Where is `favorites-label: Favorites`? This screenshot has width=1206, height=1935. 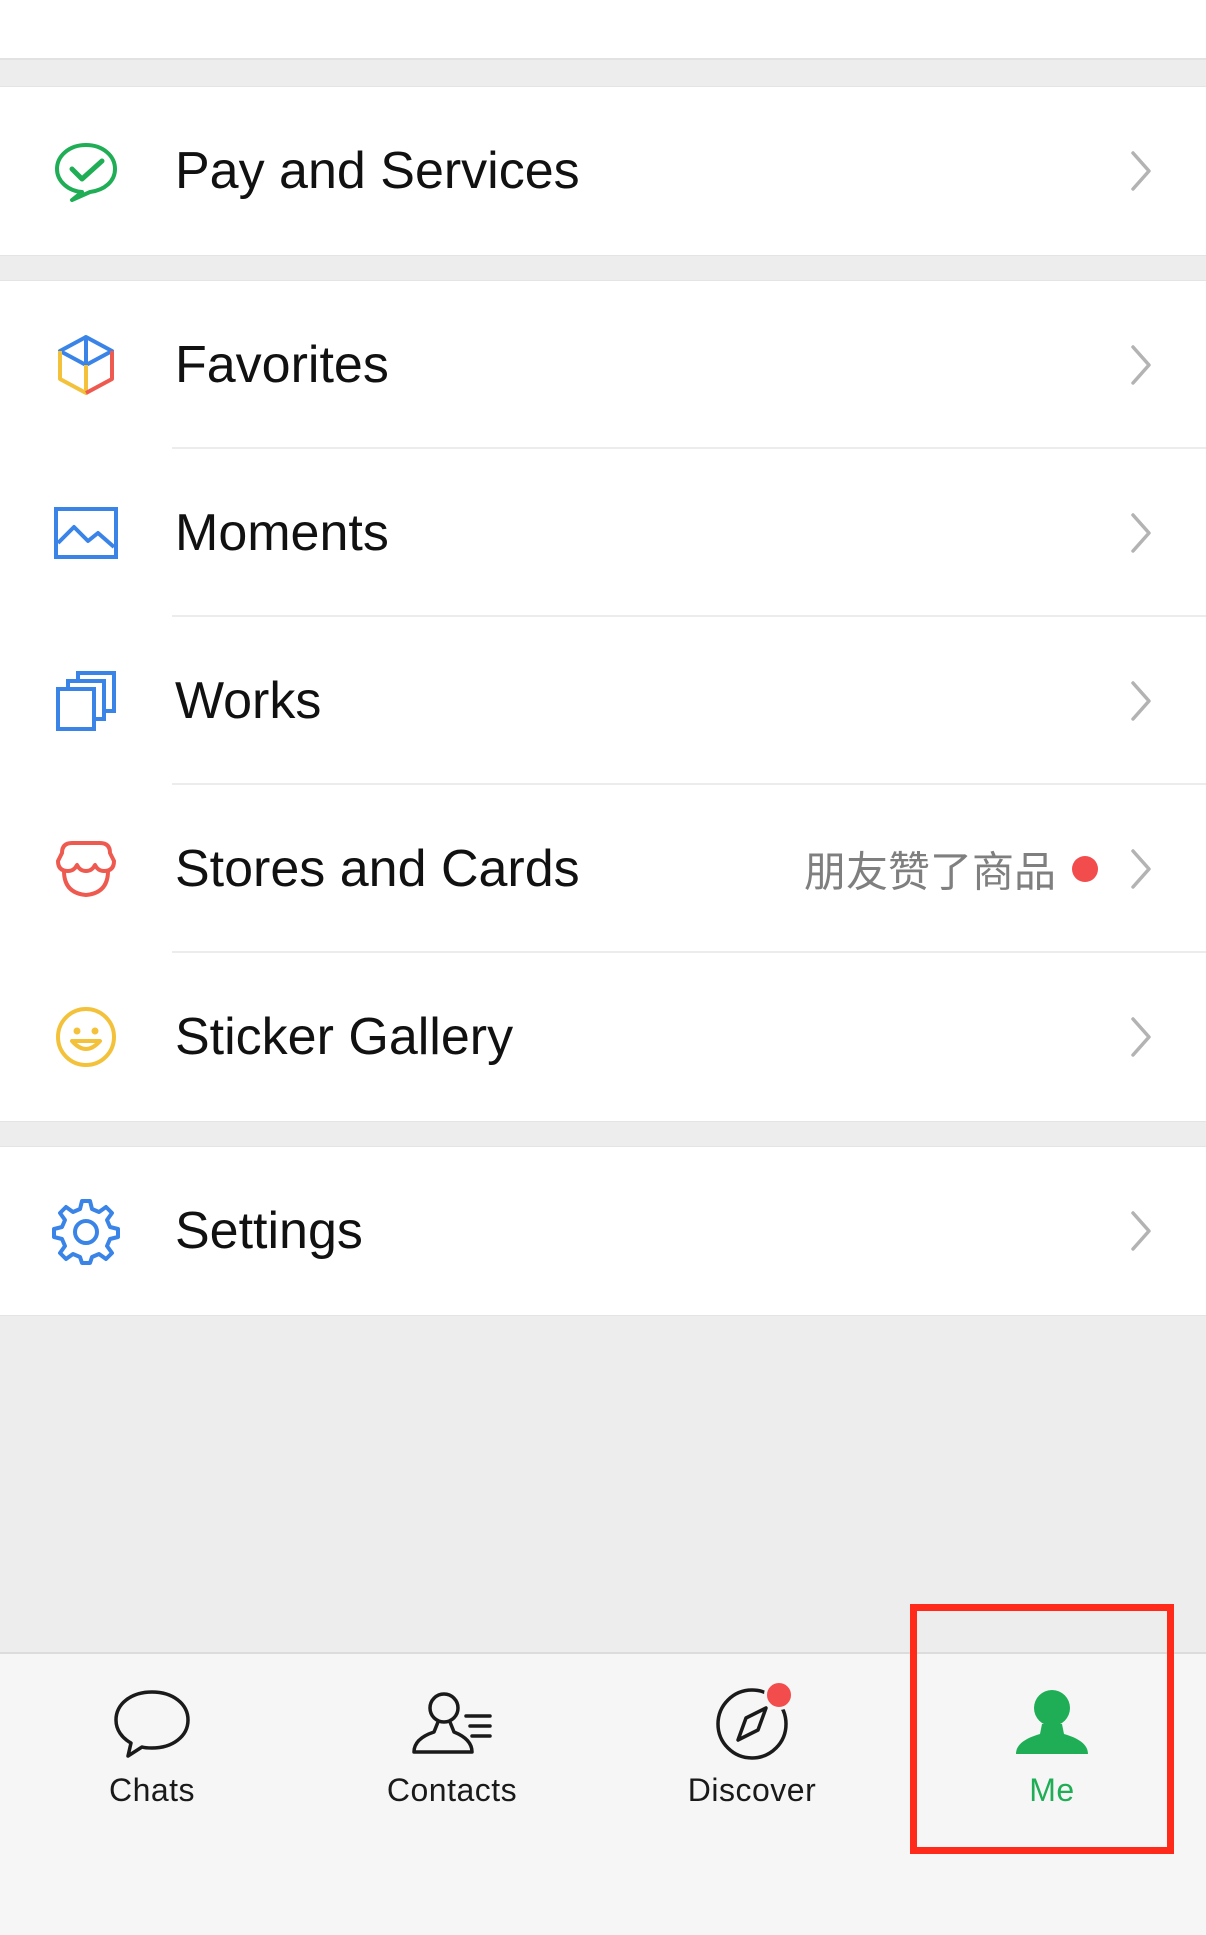 favorites-label: Favorites is located at coordinates (282, 365).